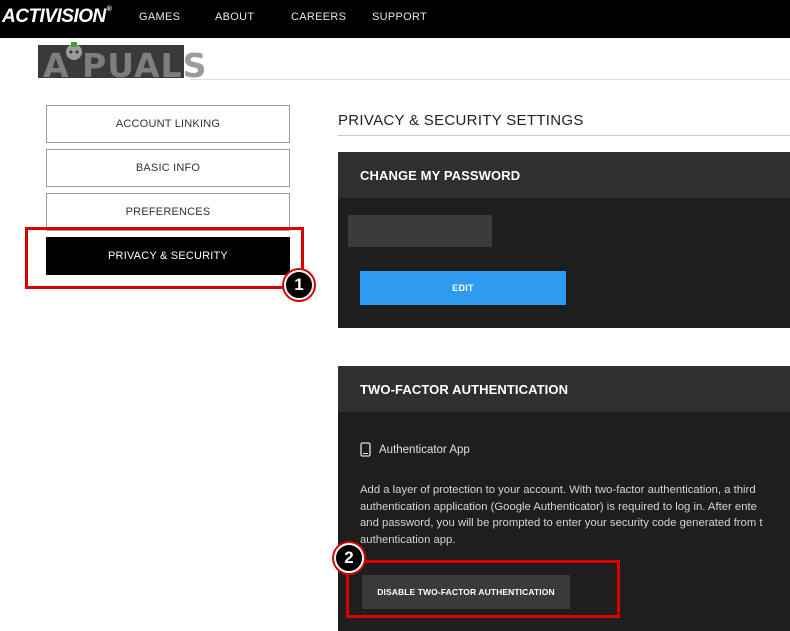  What do you see at coordinates (564, 135) in the screenshot?
I see `title-divider` at bounding box center [564, 135].